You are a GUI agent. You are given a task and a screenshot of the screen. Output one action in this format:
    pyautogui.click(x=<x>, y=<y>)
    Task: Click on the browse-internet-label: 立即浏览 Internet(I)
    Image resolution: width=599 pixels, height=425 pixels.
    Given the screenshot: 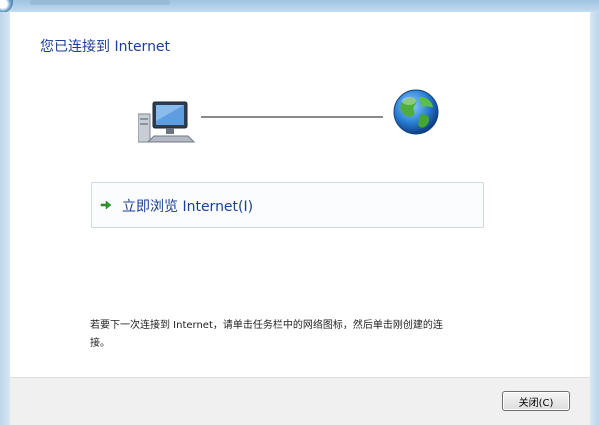 What is the action you would take?
    pyautogui.click(x=188, y=207)
    